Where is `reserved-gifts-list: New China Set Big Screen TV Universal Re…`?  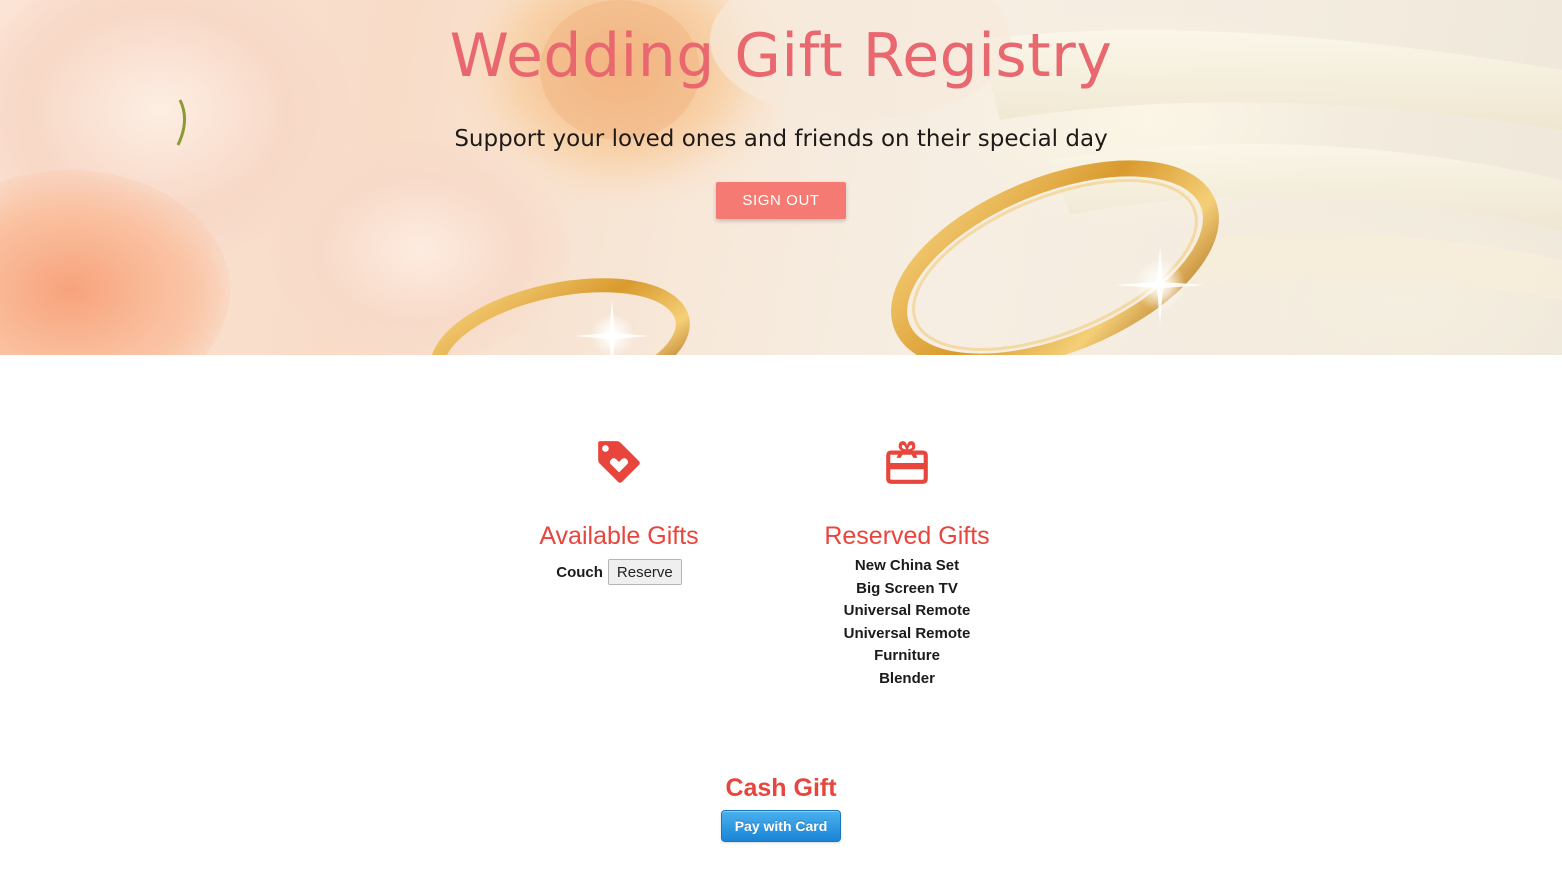
reserved-gifts-list: New China Set Big Screen TV Universal Re… is located at coordinates (907, 623).